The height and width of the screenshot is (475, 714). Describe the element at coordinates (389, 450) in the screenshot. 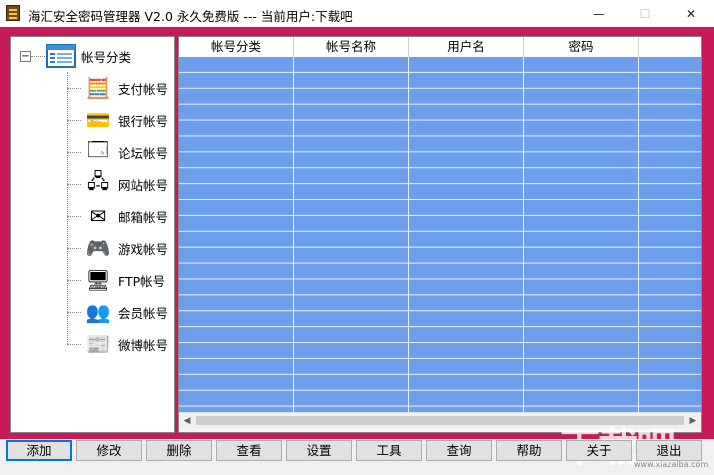

I see `tools-button: 工具` at that location.